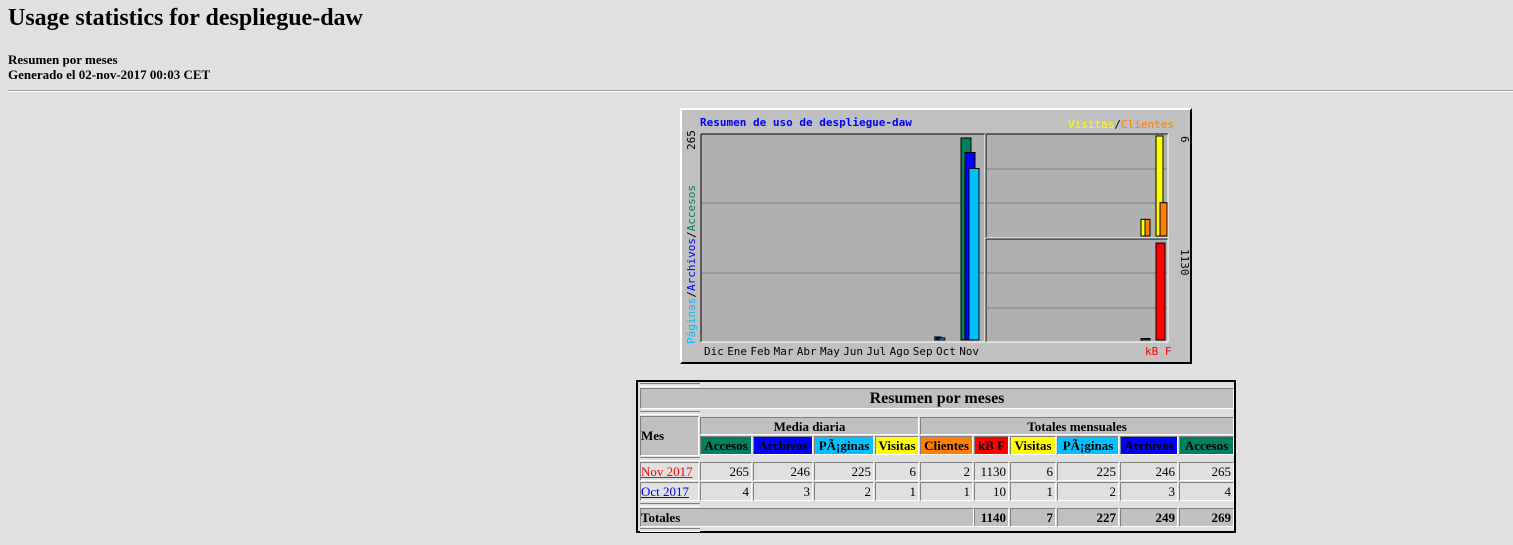 The image size is (1513, 545). Describe the element at coordinates (667, 471) in the screenshot. I see `month-link: Nov 2017` at that location.